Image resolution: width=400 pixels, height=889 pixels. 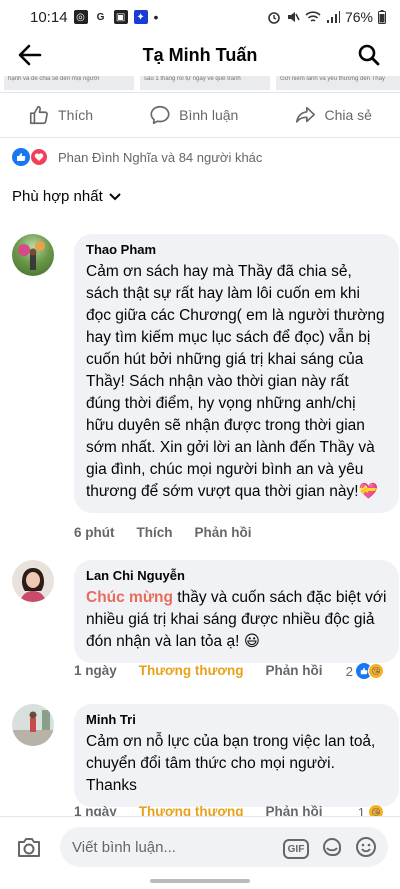 What do you see at coordinates (95, 670) in the screenshot?
I see `comment-time: 1 ngày` at bounding box center [95, 670].